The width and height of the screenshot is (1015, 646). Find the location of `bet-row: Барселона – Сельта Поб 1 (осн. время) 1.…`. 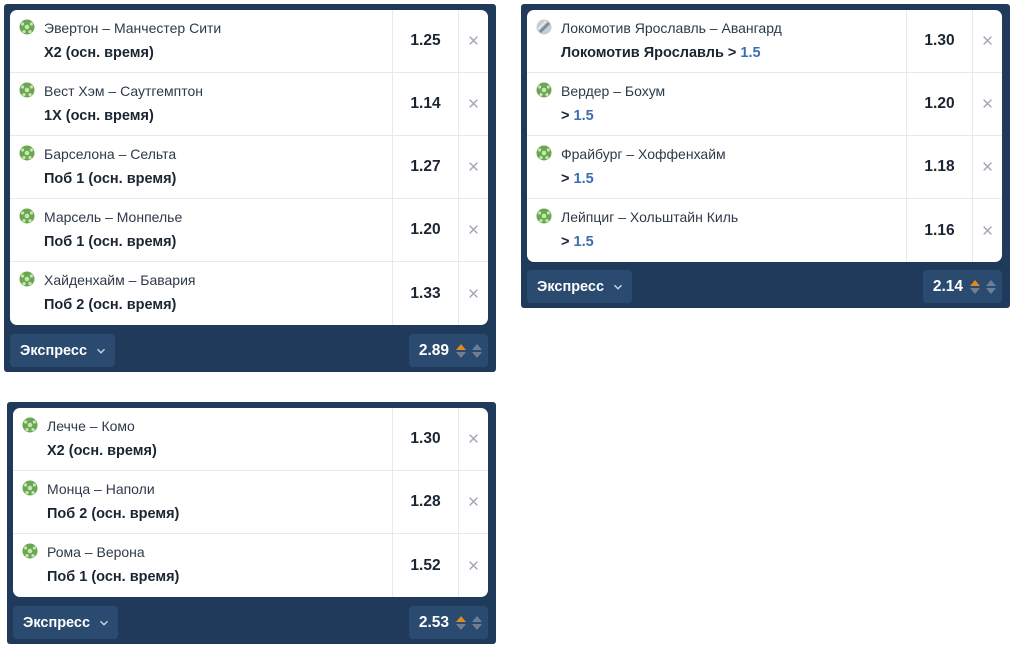

bet-row: Барселона – Сельта Поб 1 (осн. время) 1.… is located at coordinates (249, 167).